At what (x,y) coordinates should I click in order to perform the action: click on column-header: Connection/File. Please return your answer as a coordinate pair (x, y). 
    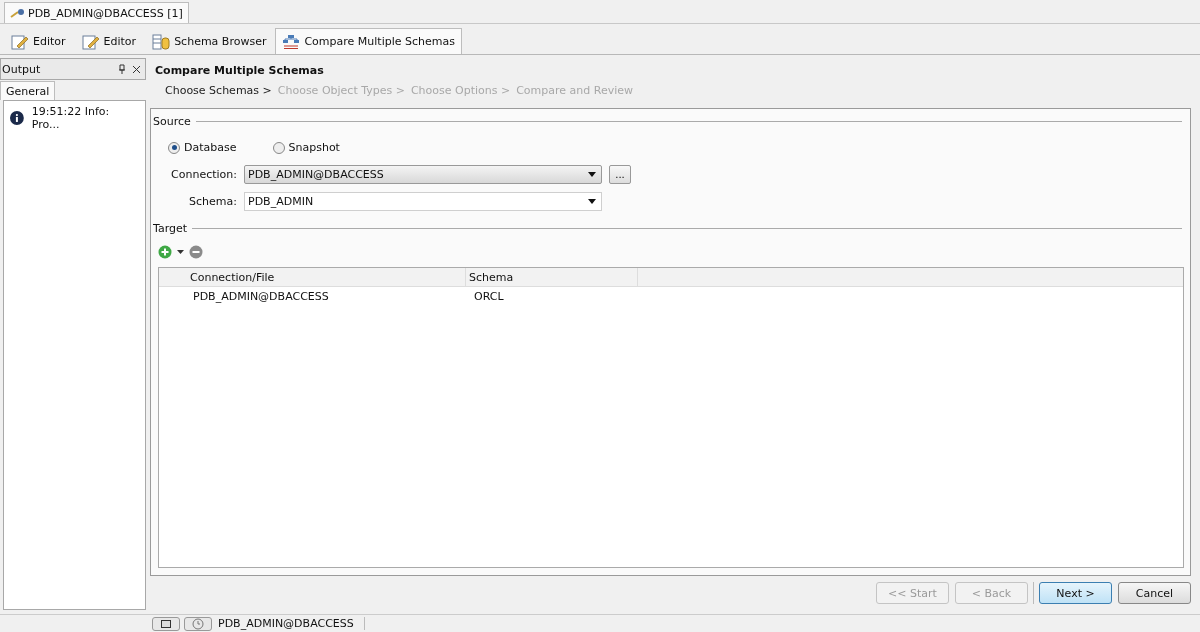
    Looking at the image, I should click on (326, 277).